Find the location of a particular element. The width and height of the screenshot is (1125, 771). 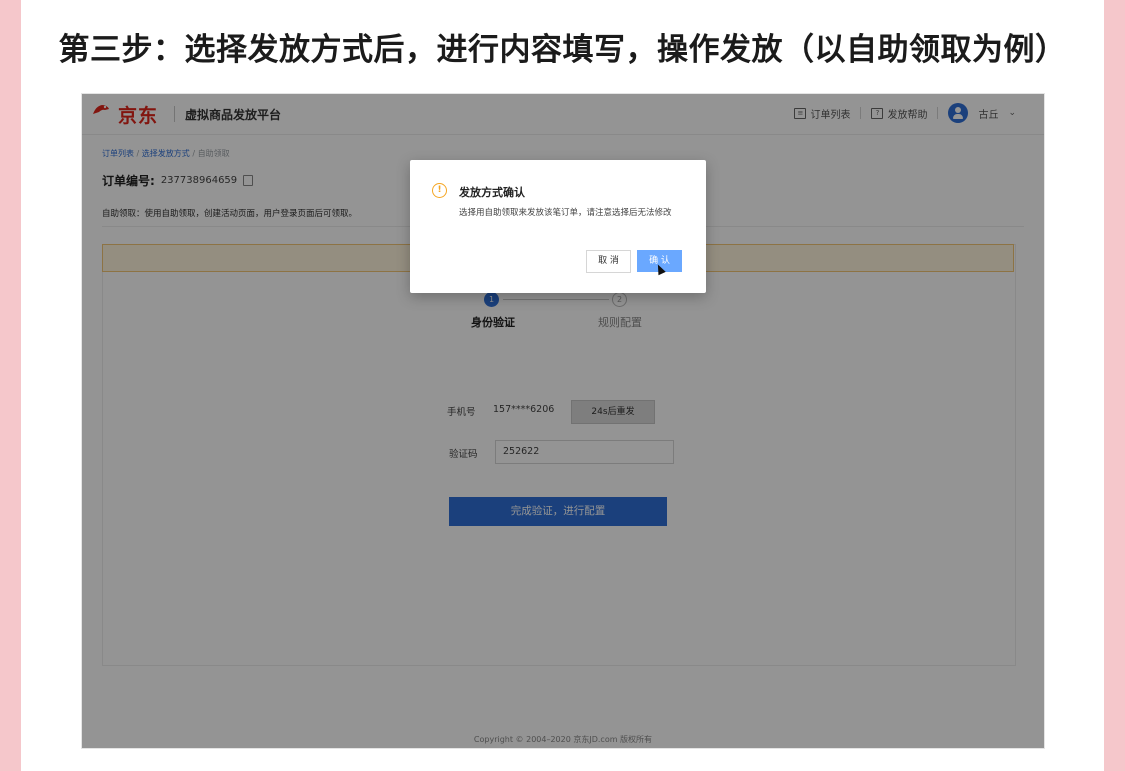

right-pink-border is located at coordinates (1114, 385).